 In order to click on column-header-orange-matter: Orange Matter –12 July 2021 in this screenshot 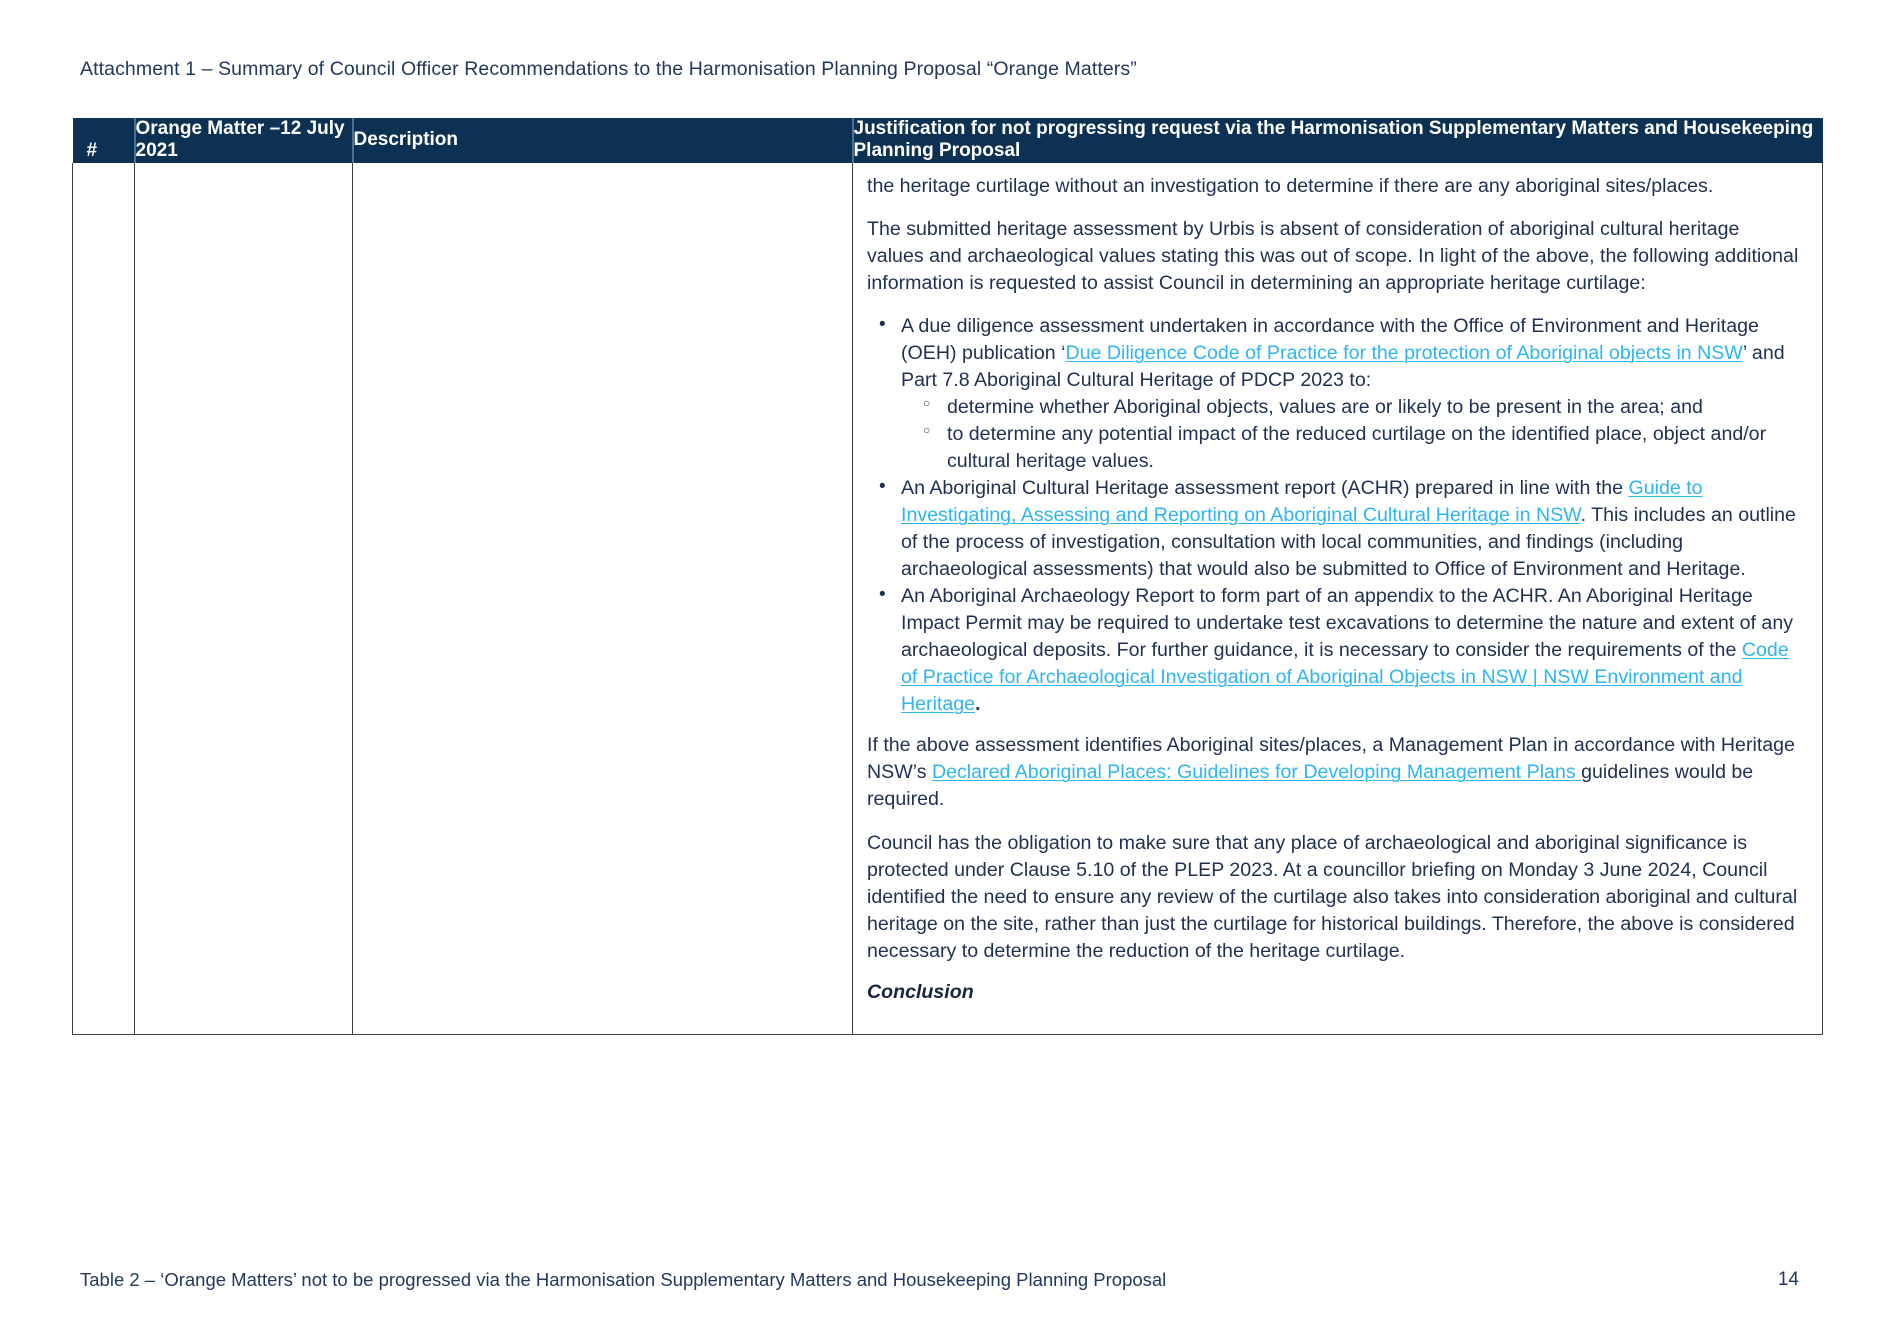, I will do `click(244, 140)`.